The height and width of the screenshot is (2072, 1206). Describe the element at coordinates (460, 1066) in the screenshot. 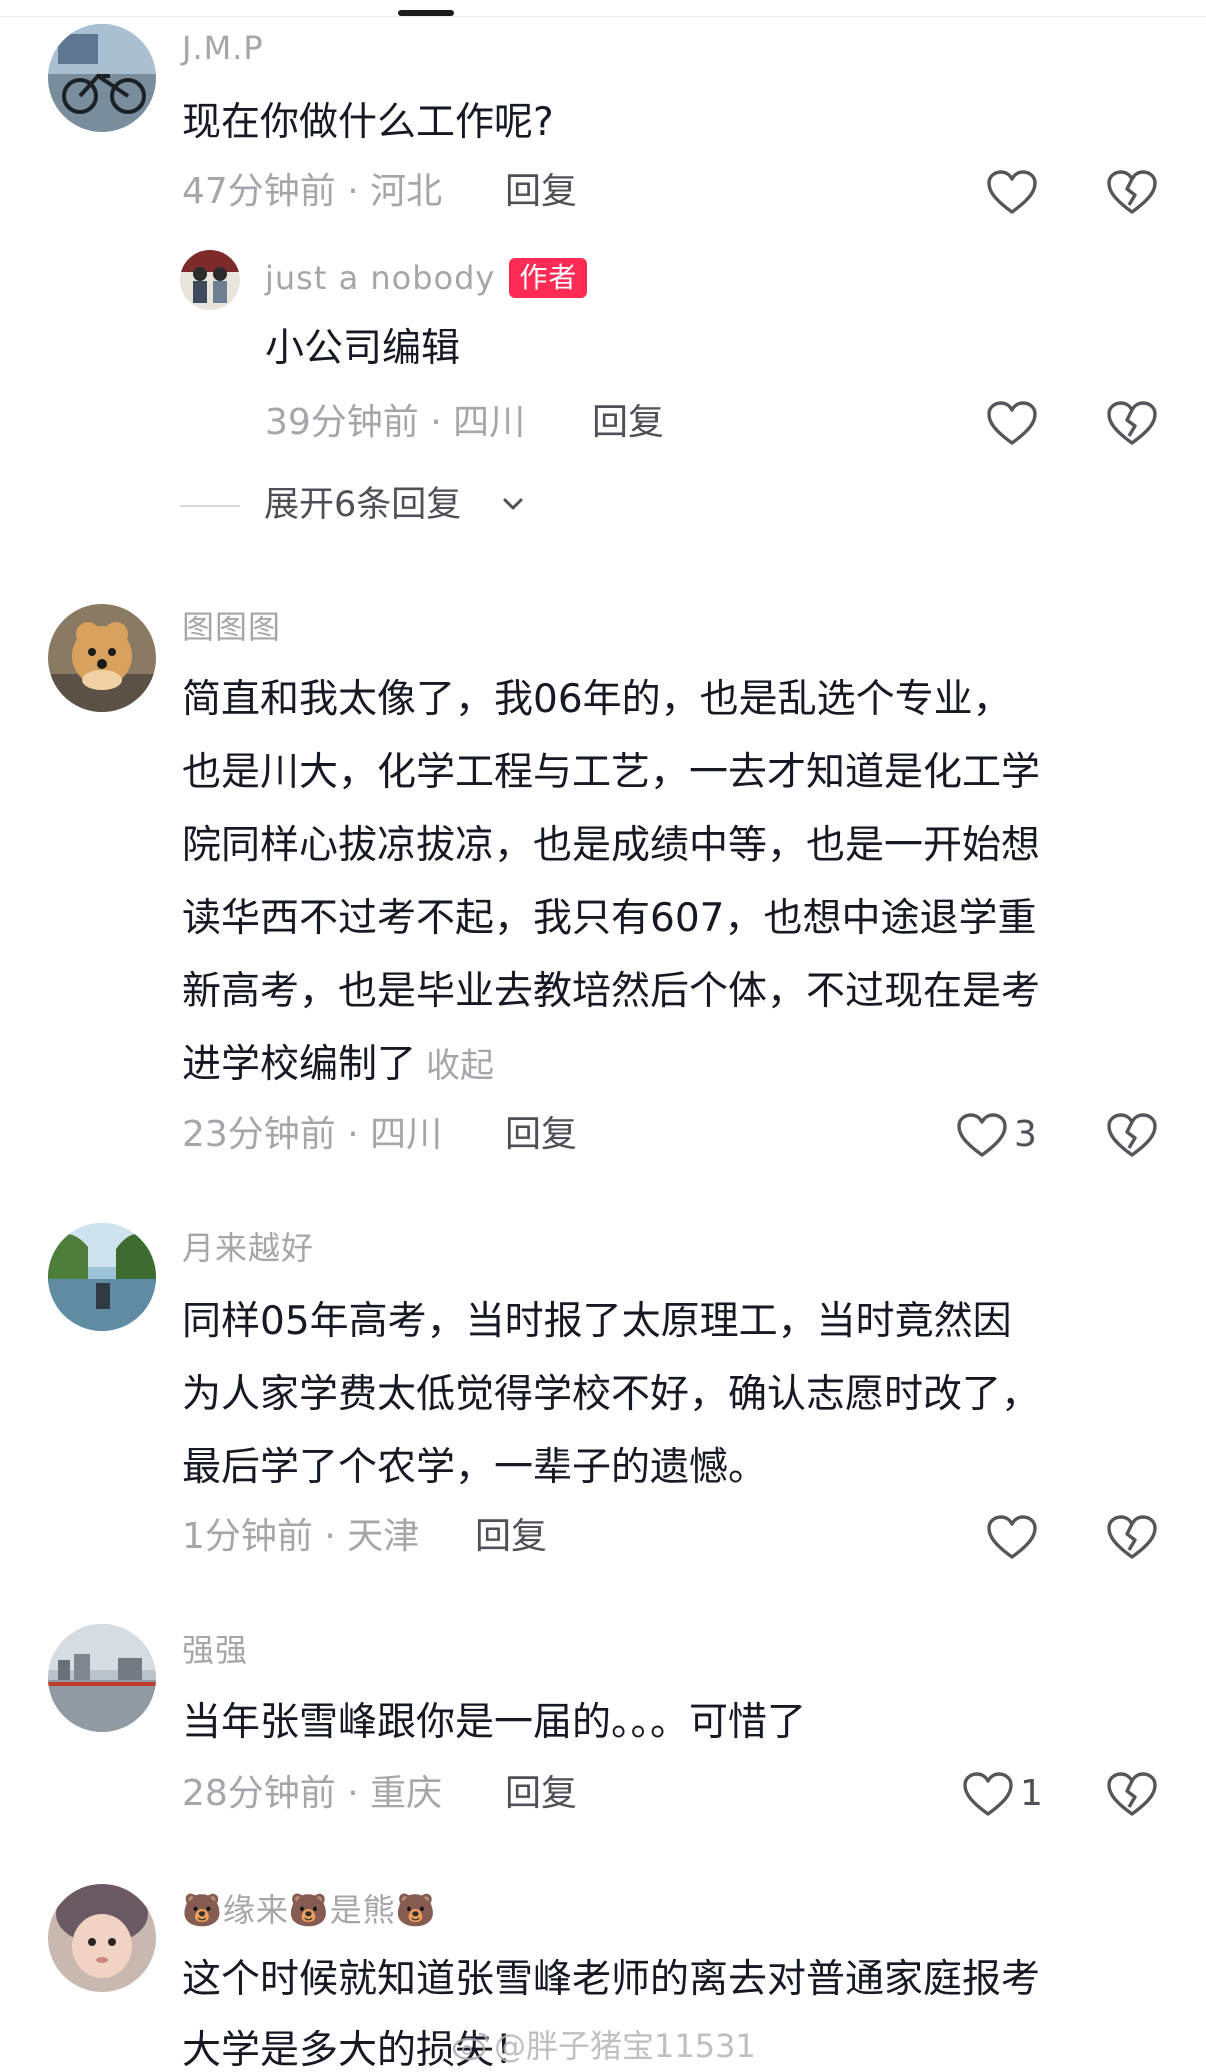

I see `collapse-button: 收起` at that location.